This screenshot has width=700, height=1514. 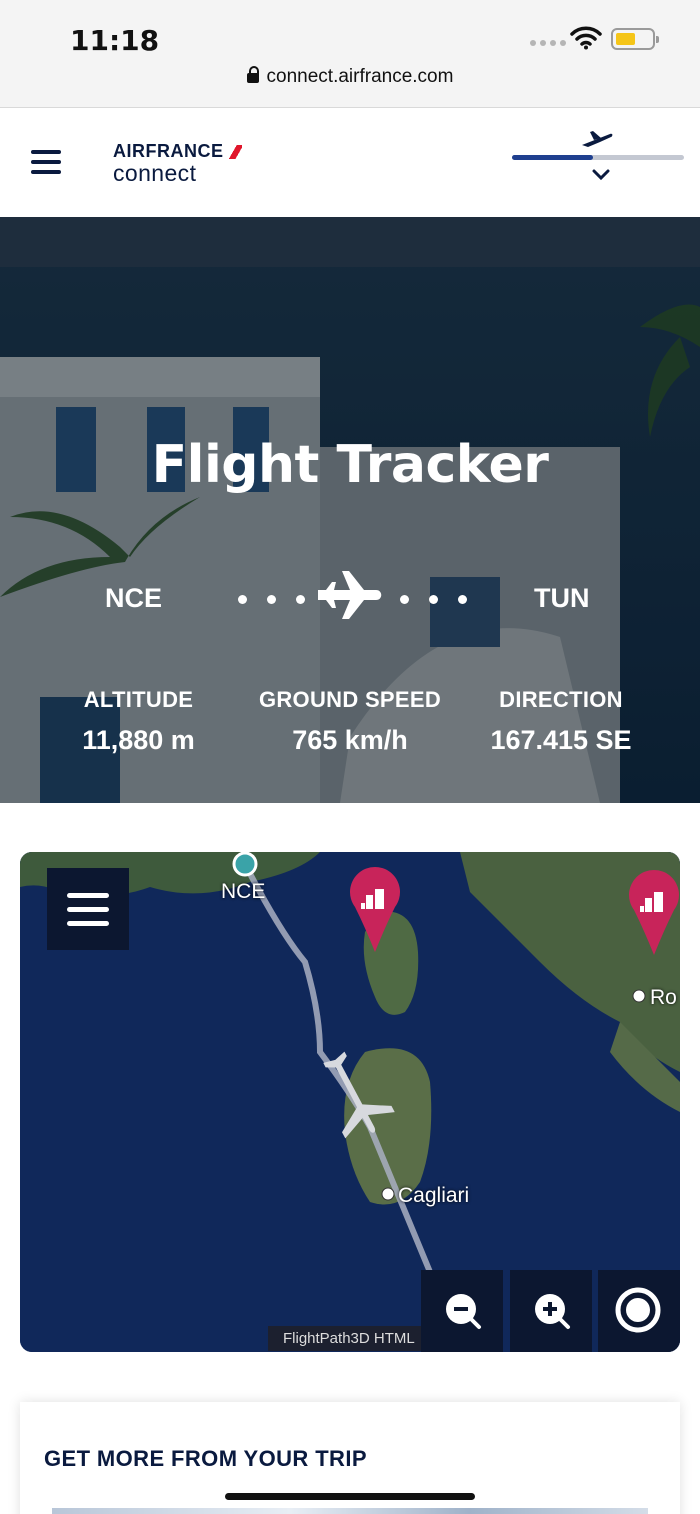 What do you see at coordinates (597, 139) in the screenshot?
I see `airplane-takeoff-icon` at bounding box center [597, 139].